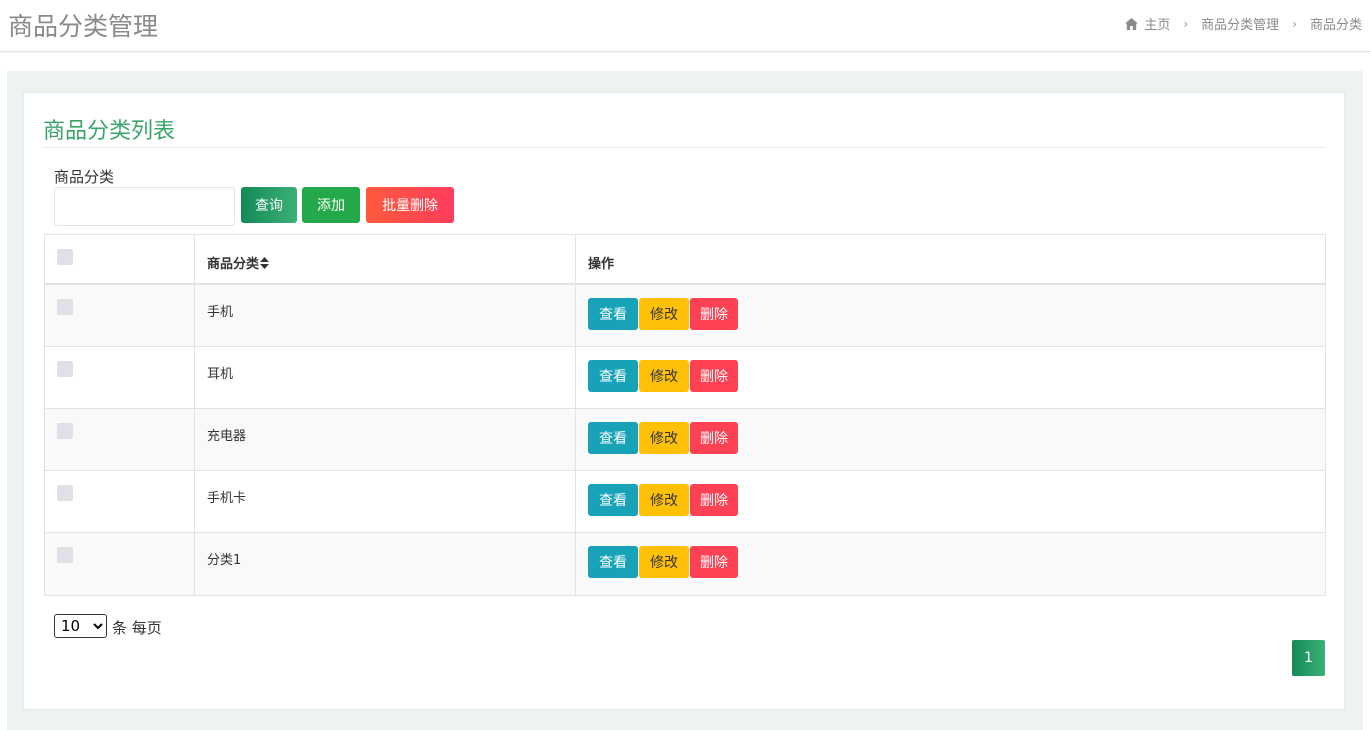 This screenshot has height=730, width=1370. I want to click on breadcrumb: 主页 › 商品分类管理 › 商品分类, so click(1243, 23).